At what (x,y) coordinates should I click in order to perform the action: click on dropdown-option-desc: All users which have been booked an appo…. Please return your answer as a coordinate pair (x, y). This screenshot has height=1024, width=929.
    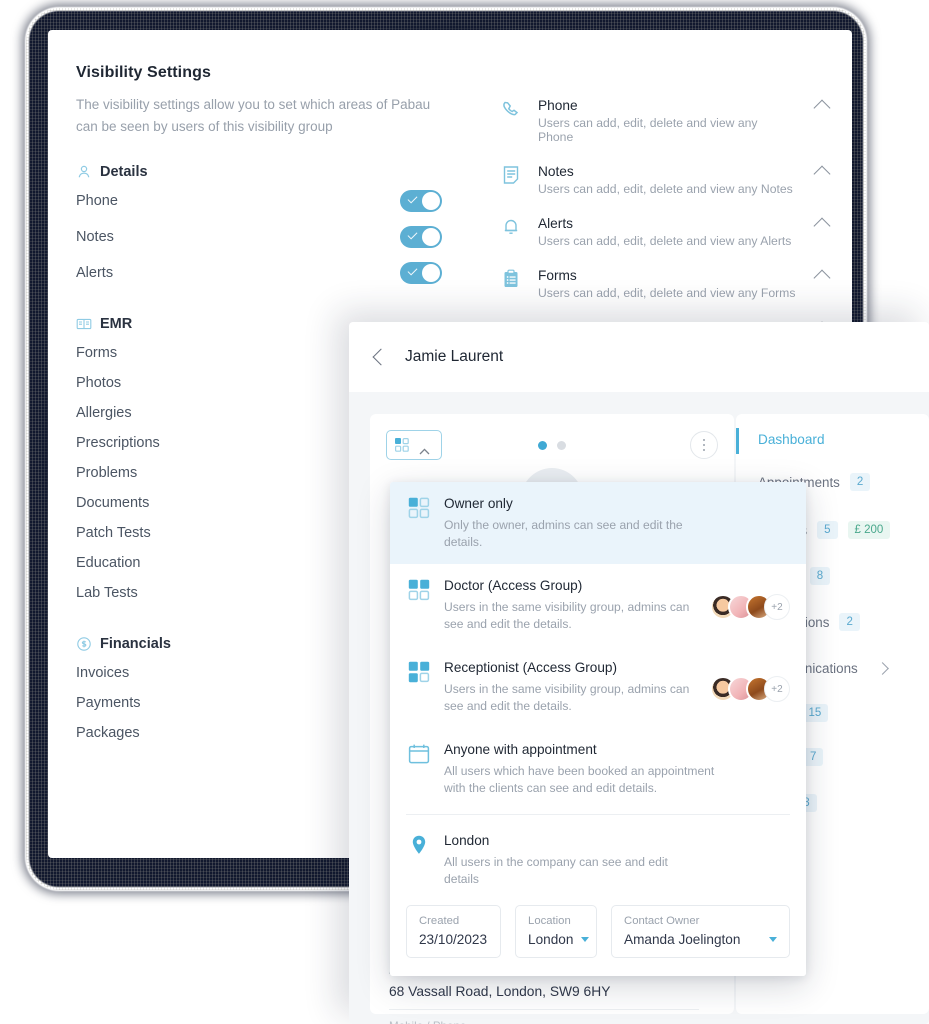
    Looking at the image, I should click on (579, 779).